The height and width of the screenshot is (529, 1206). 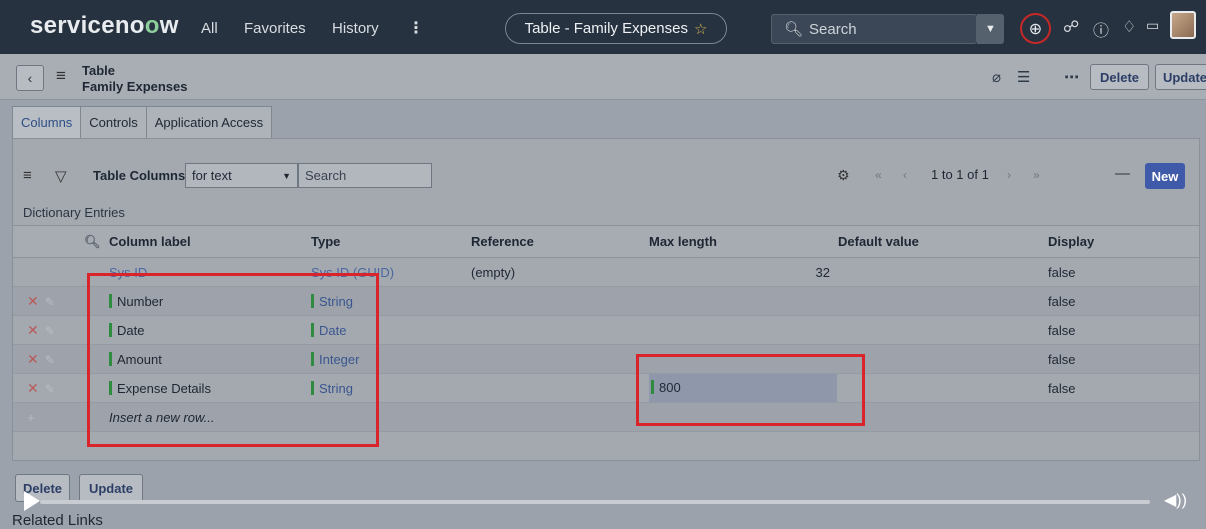 I want to click on highlight-box-fields, so click(x=233, y=360).